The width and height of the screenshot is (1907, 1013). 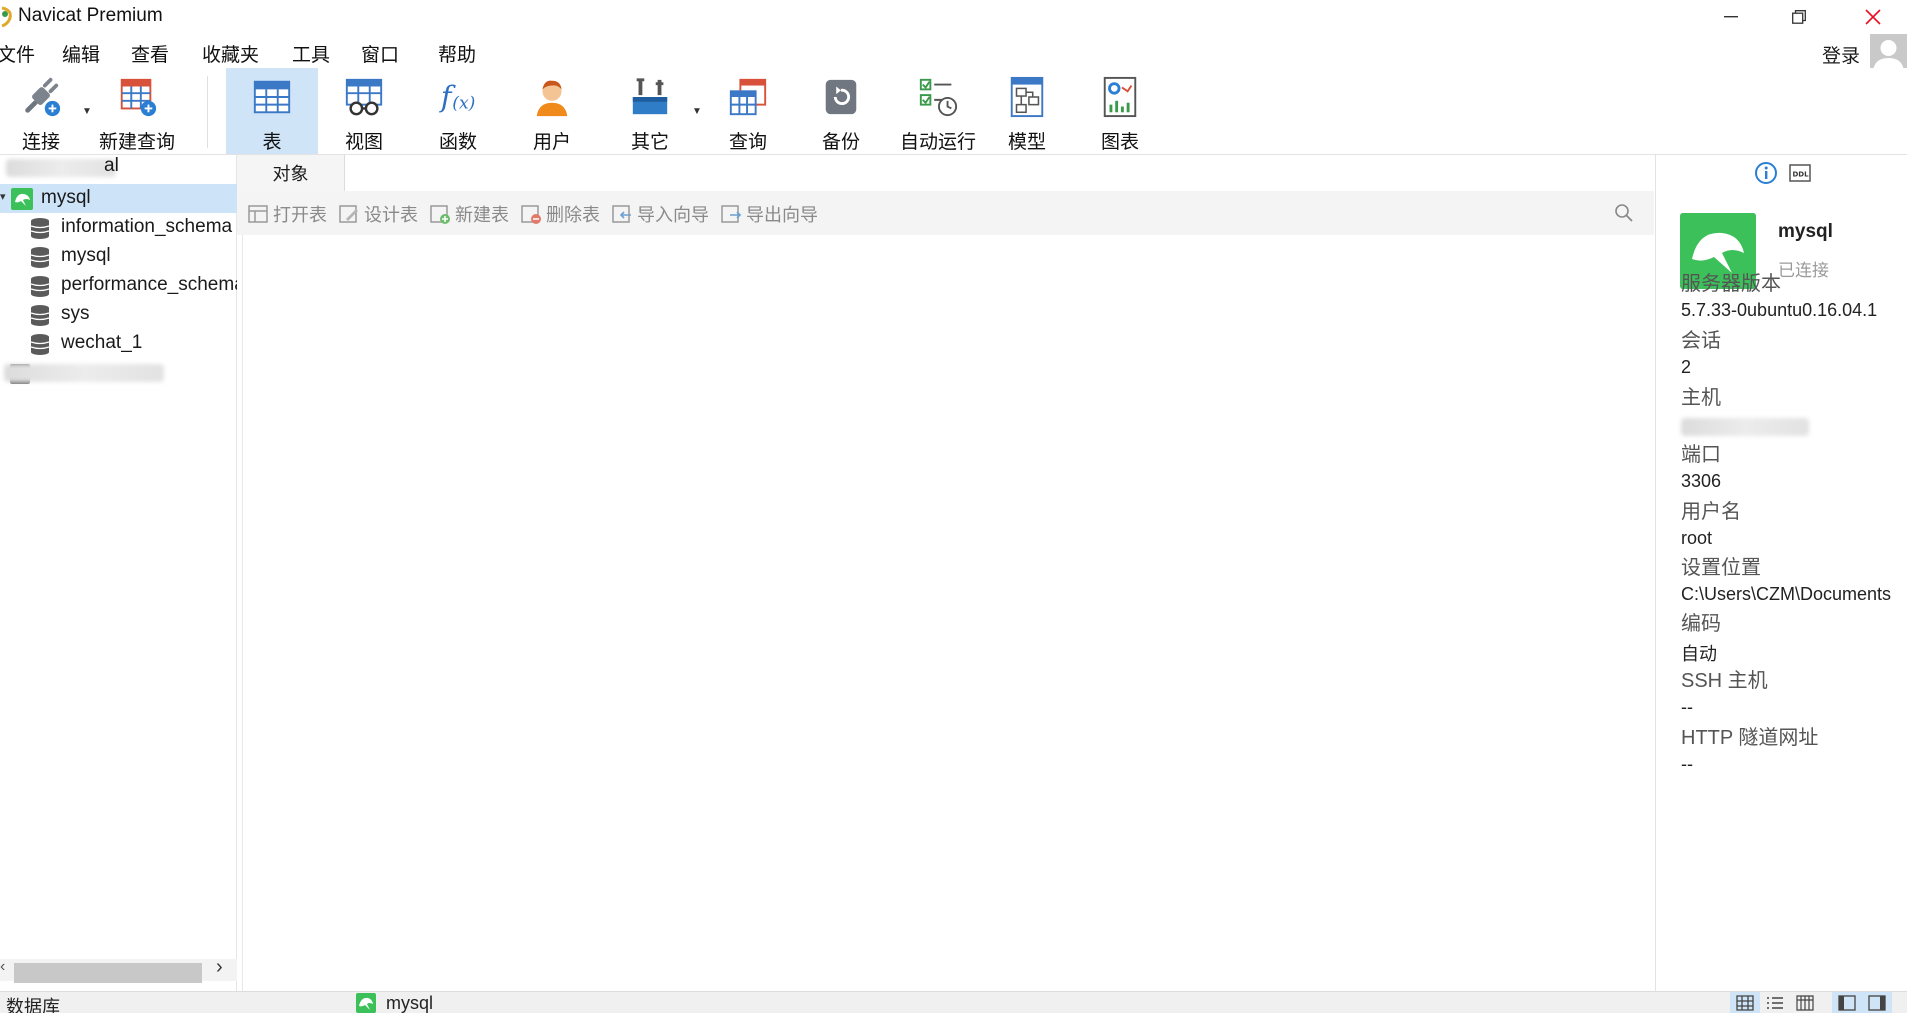 I want to click on scroll-right-icon: ›, so click(x=219, y=967).